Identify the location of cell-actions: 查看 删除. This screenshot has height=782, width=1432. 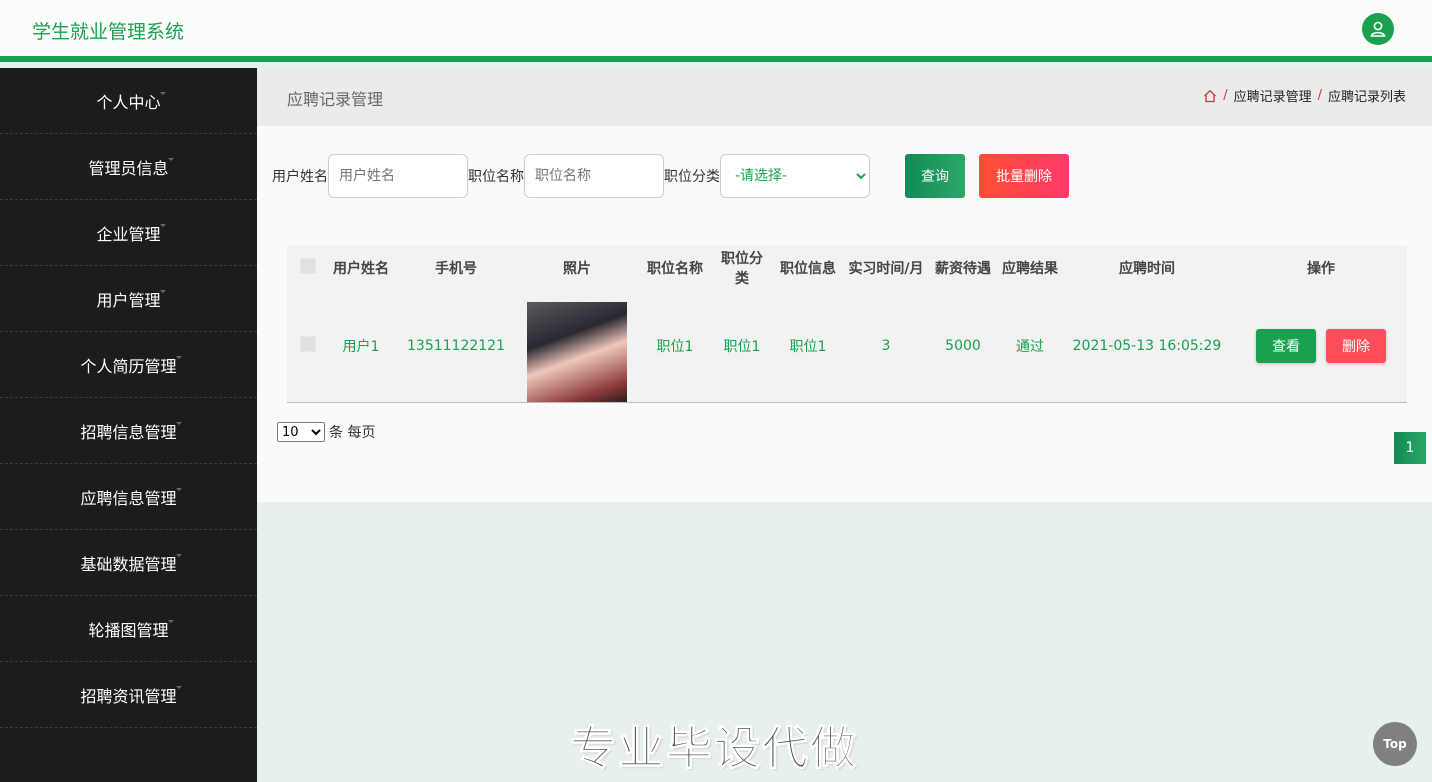
(1321, 346).